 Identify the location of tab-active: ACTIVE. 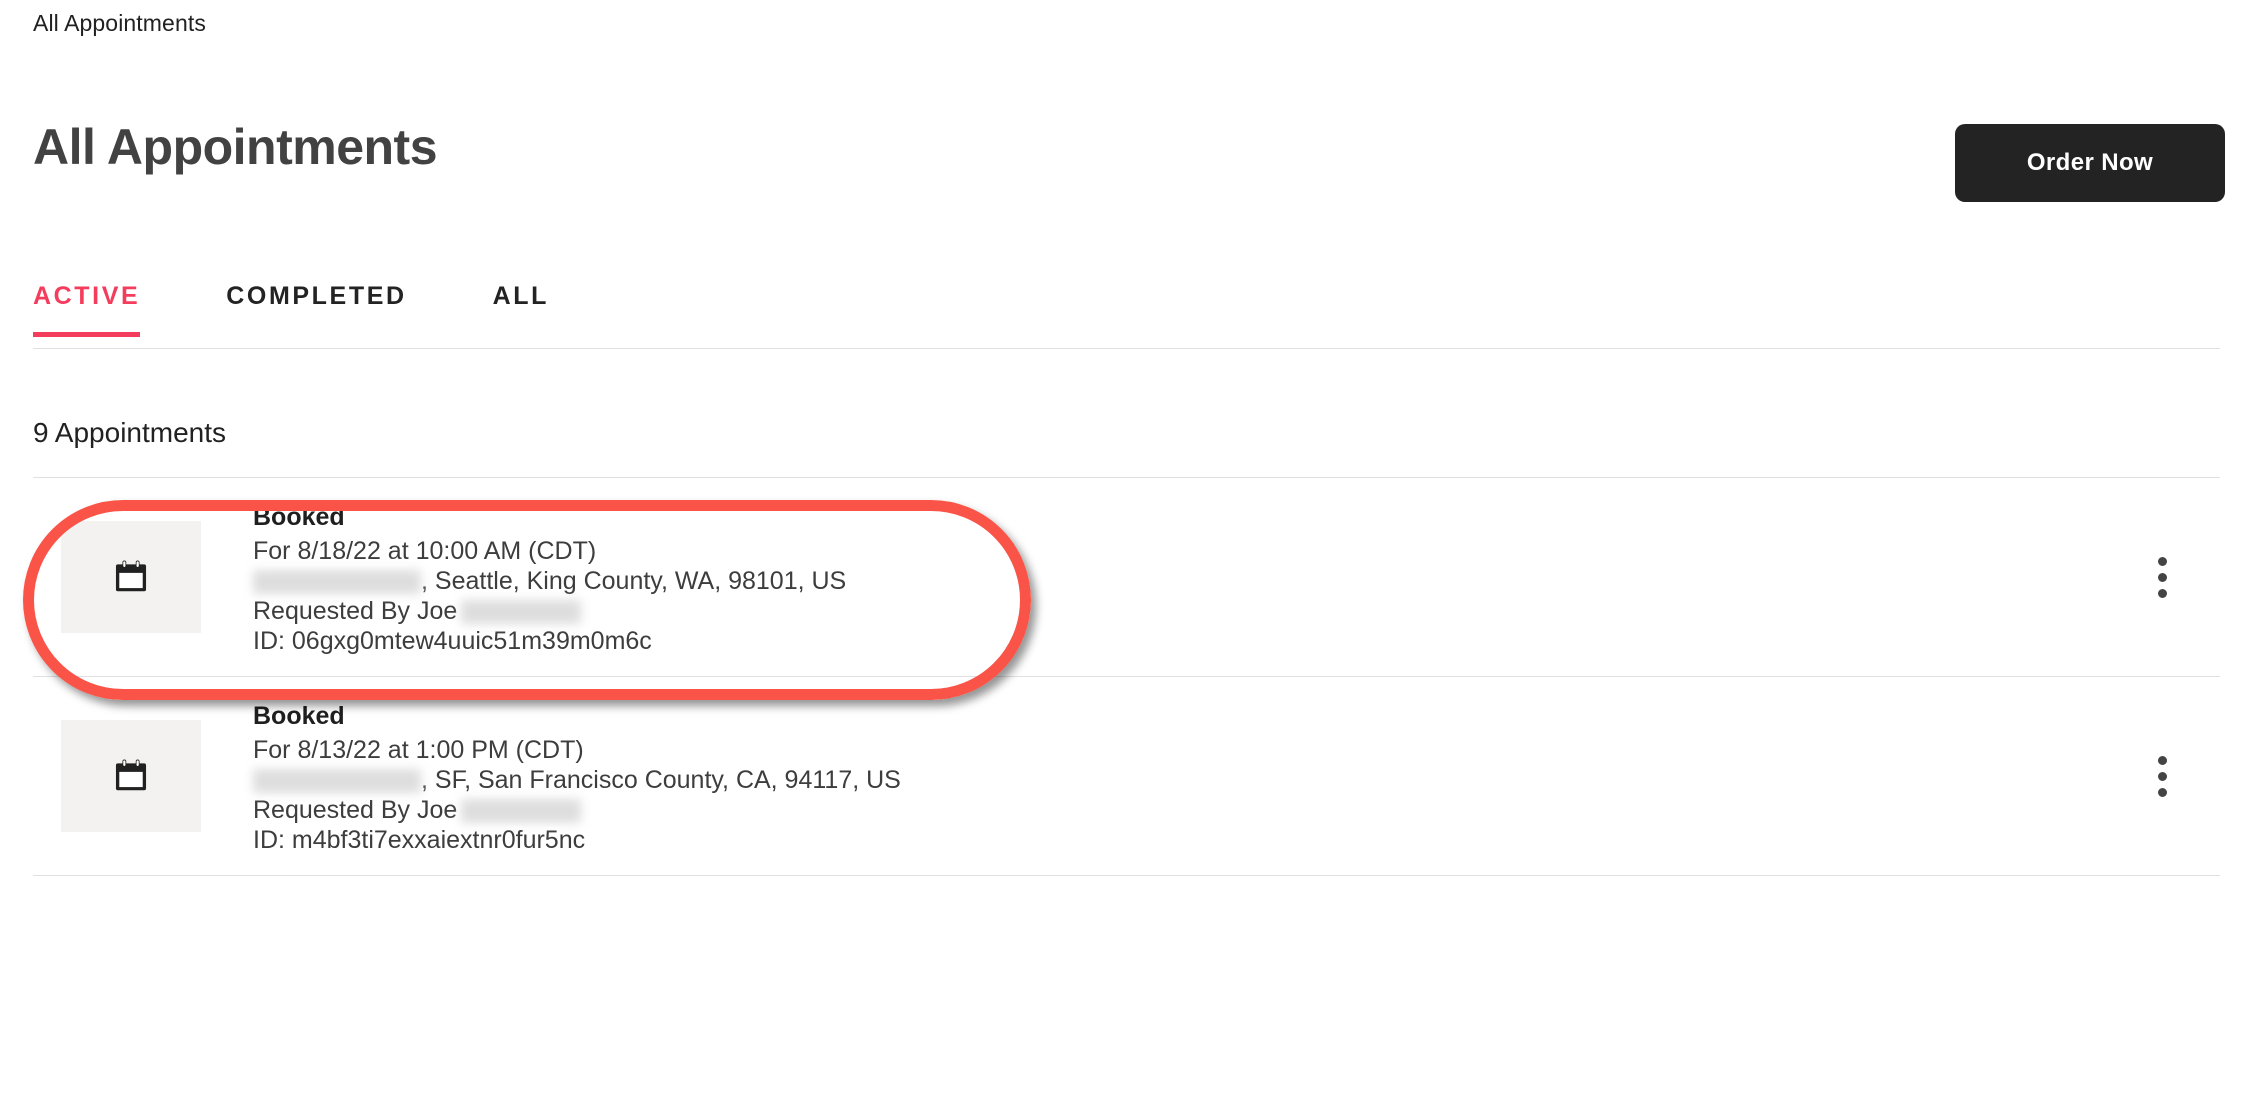
(87, 309).